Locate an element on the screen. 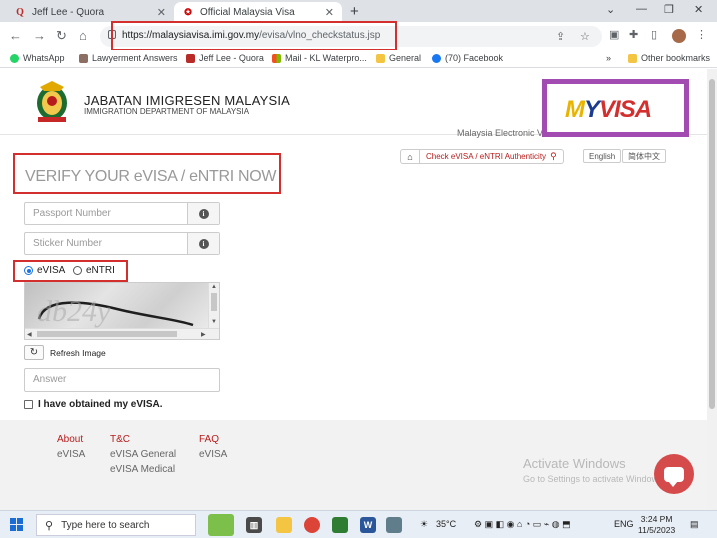 The height and width of the screenshot is (538, 717). answer-input is located at coordinates (120, 379).